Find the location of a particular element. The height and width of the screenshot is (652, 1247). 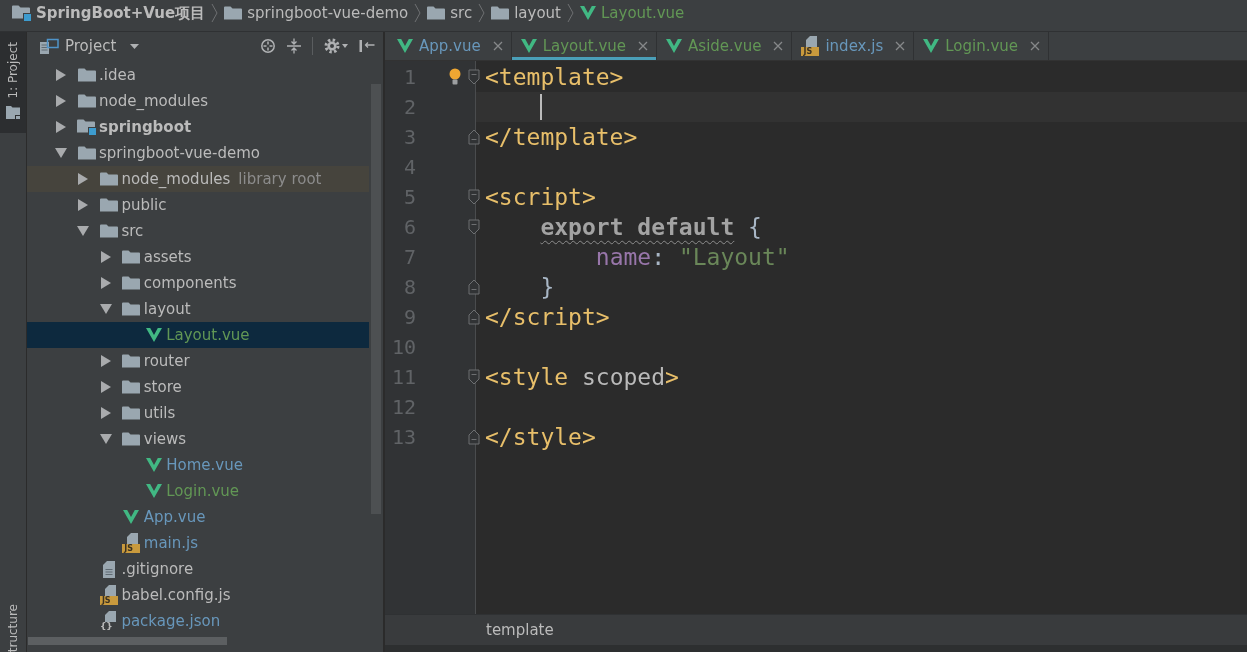

collapse-all-icon is located at coordinates (294, 46).